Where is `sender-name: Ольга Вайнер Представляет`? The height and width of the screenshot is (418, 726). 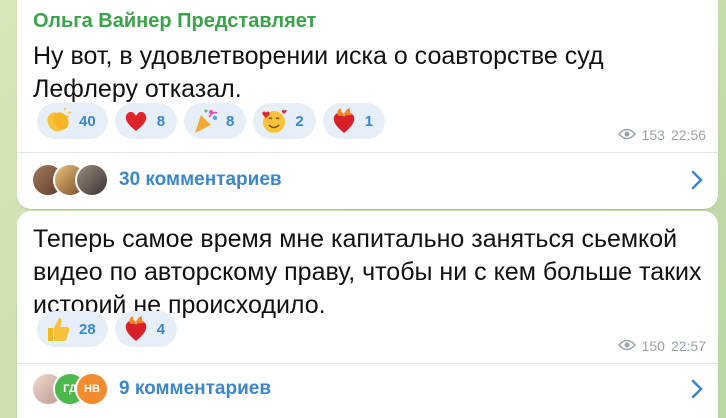 sender-name: Ольга Вайнер Представляет is located at coordinates (174, 21).